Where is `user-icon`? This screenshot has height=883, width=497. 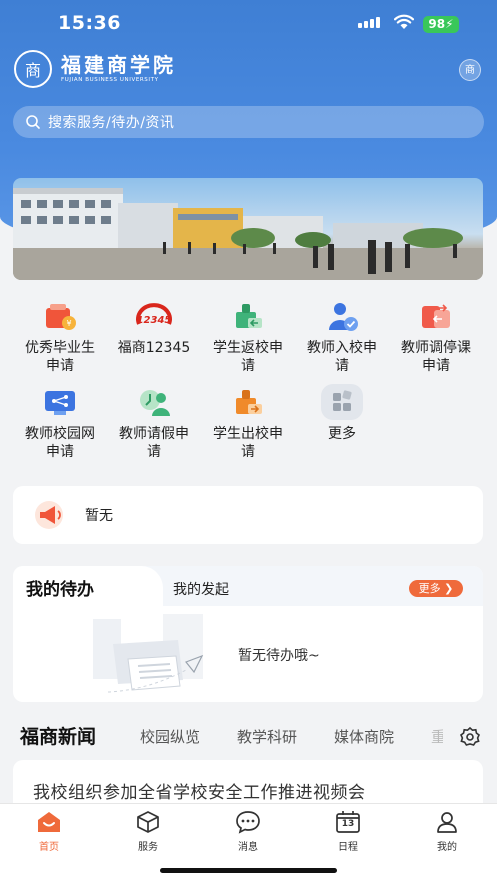
user-icon is located at coordinates (447, 822).